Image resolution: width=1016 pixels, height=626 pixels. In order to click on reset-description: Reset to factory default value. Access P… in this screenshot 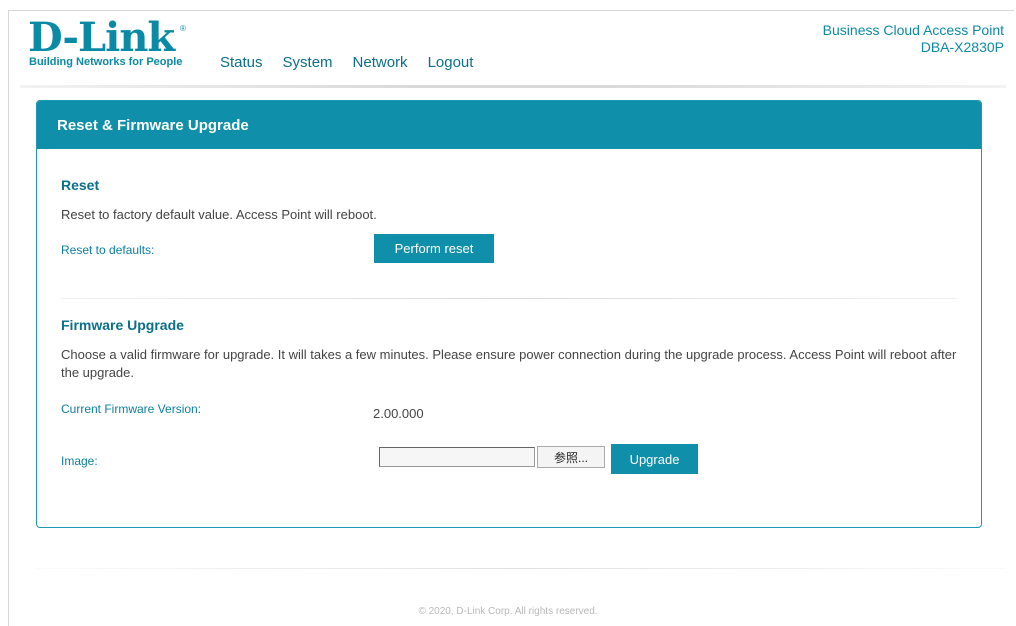, I will do `click(219, 214)`.